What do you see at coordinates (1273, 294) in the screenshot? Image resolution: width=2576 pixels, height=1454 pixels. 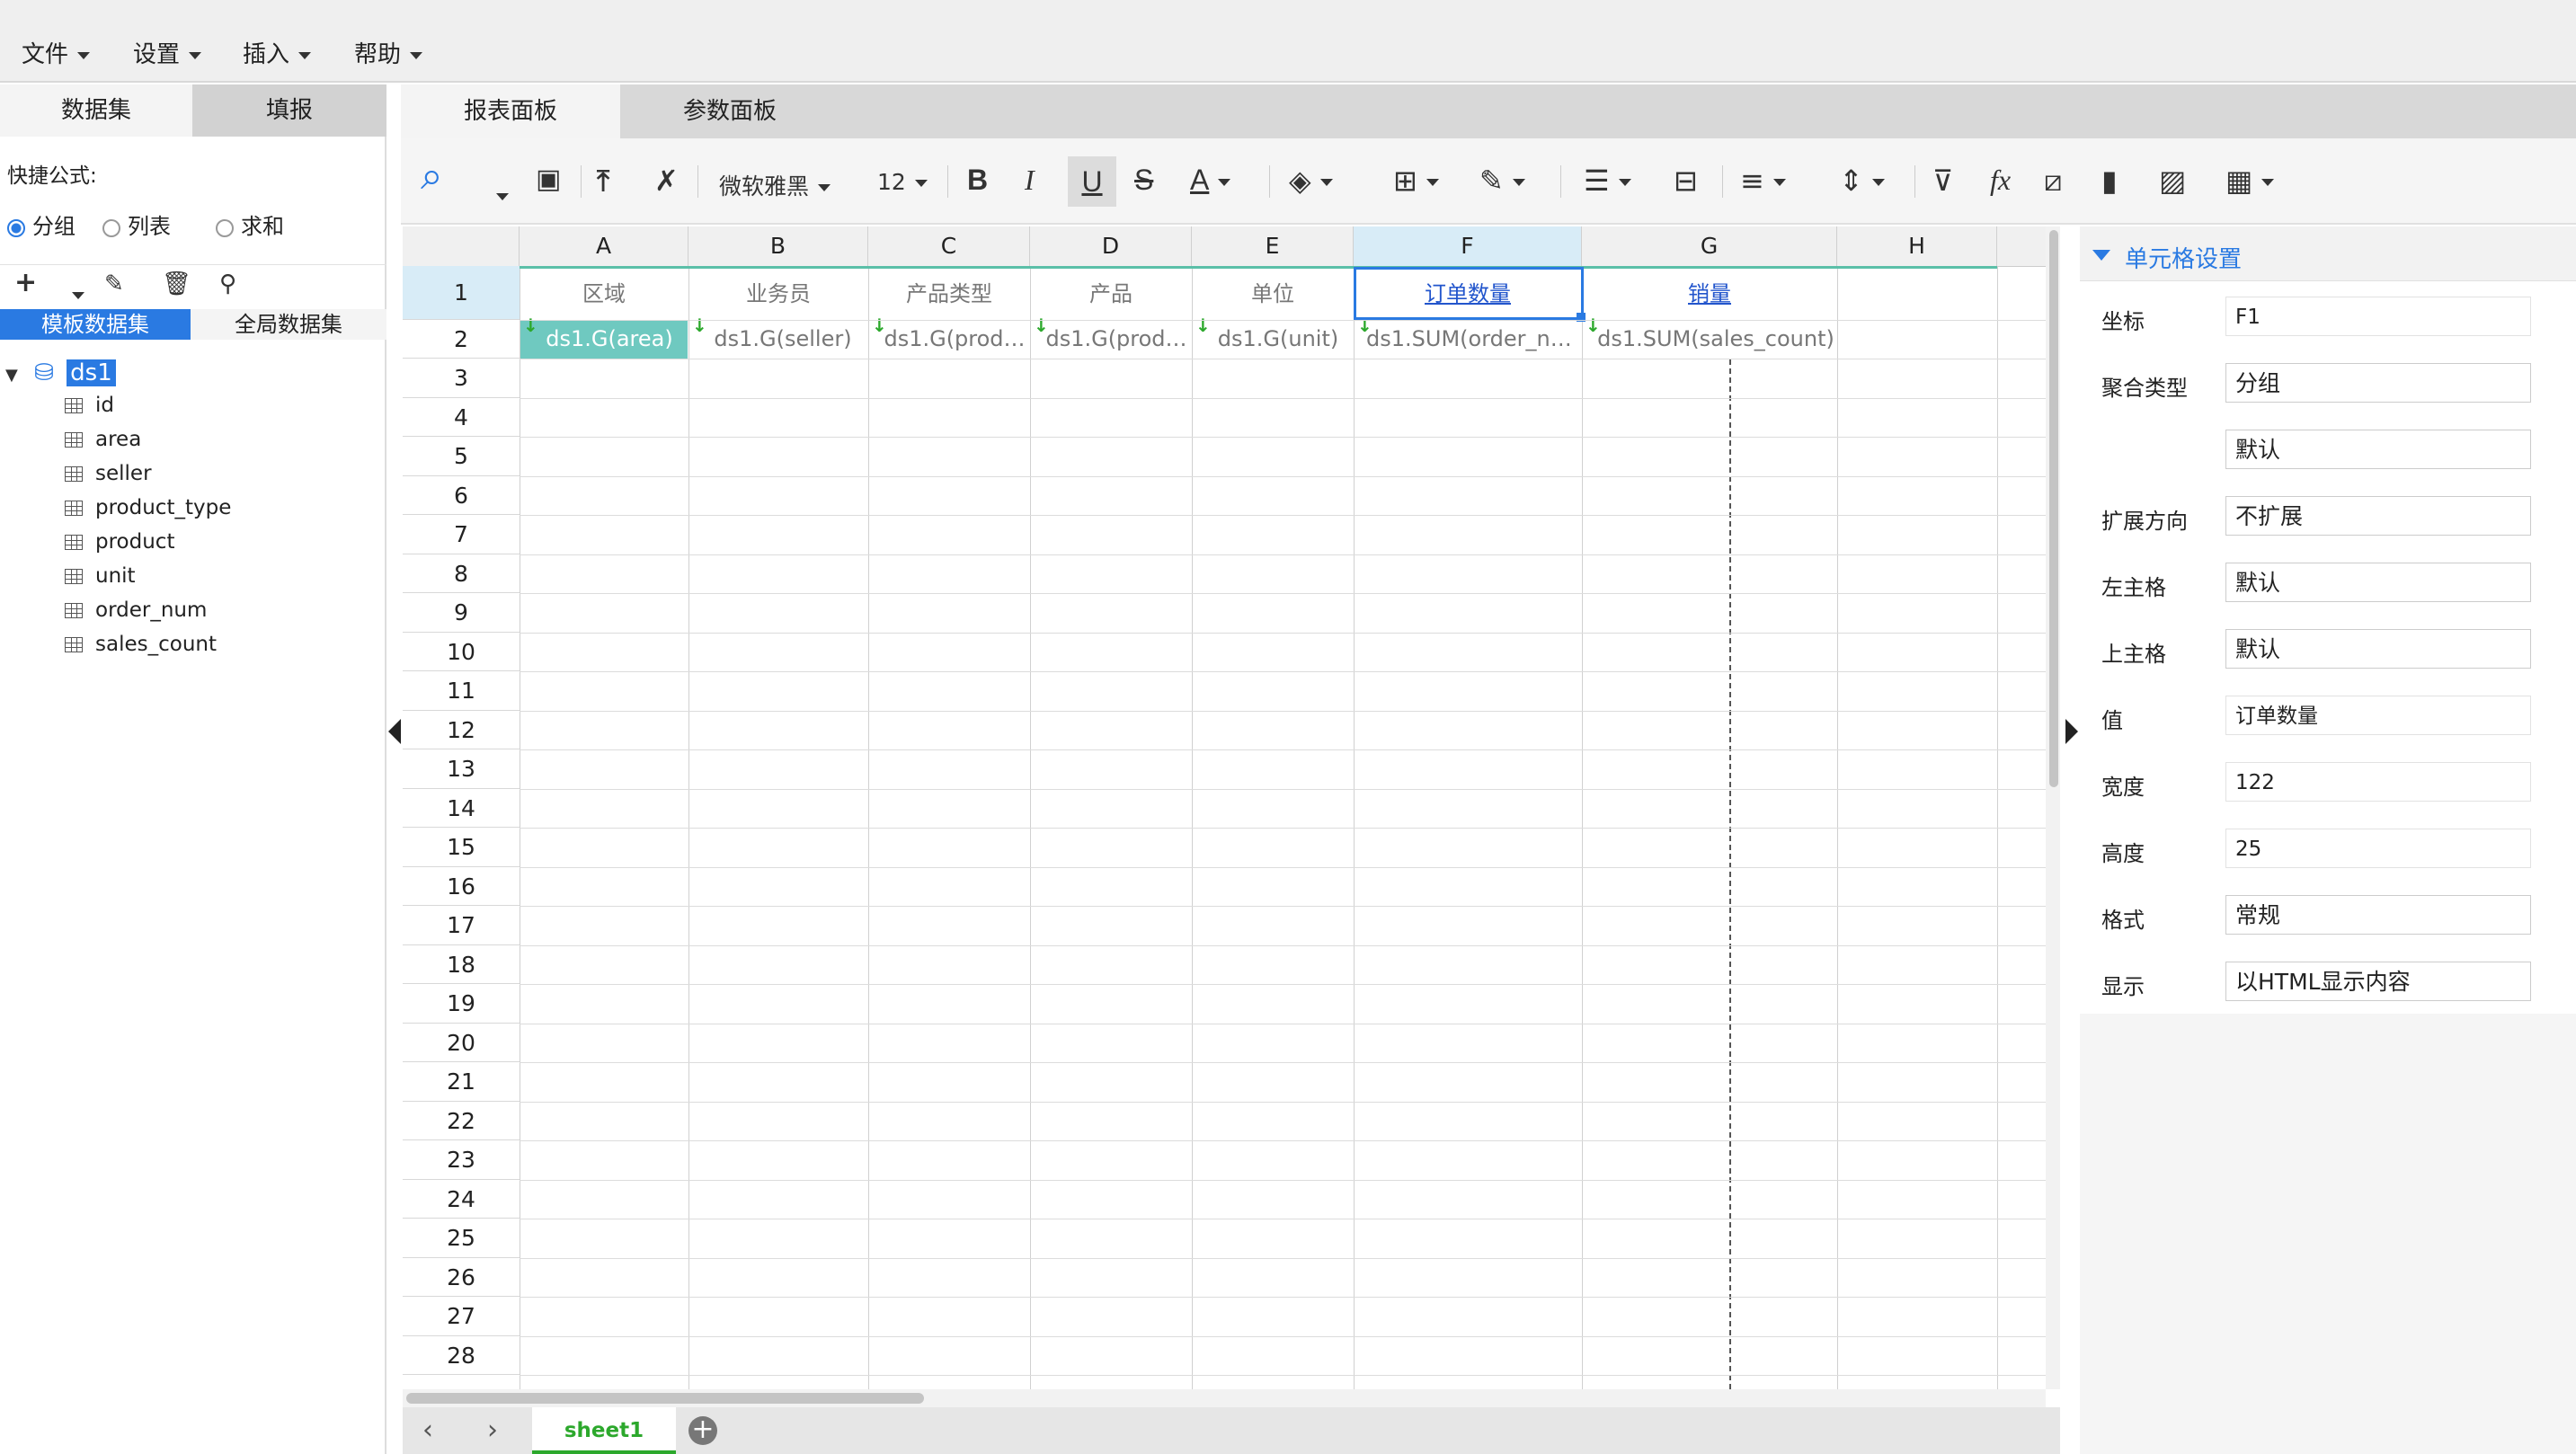 I see `cell-E1: 单位` at bounding box center [1273, 294].